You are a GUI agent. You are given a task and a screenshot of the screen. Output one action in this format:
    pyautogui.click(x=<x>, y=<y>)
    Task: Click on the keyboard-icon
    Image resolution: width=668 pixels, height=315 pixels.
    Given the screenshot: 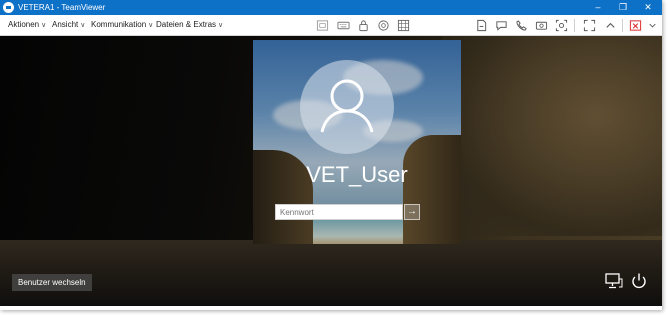 What is the action you would take?
    pyautogui.click(x=343, y=25)
    